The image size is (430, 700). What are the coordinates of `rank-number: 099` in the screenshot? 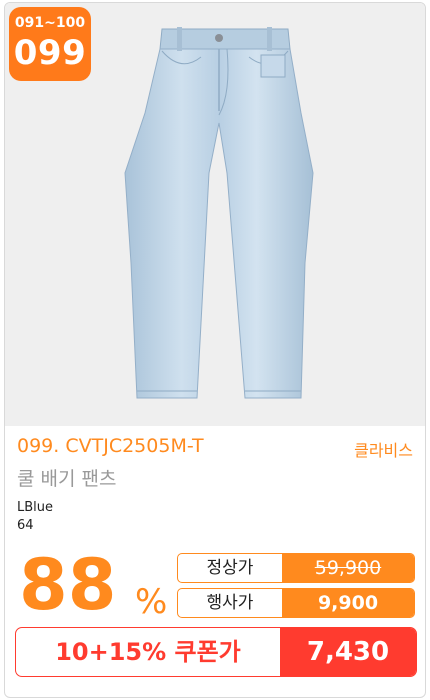 It's located at (50, 53).